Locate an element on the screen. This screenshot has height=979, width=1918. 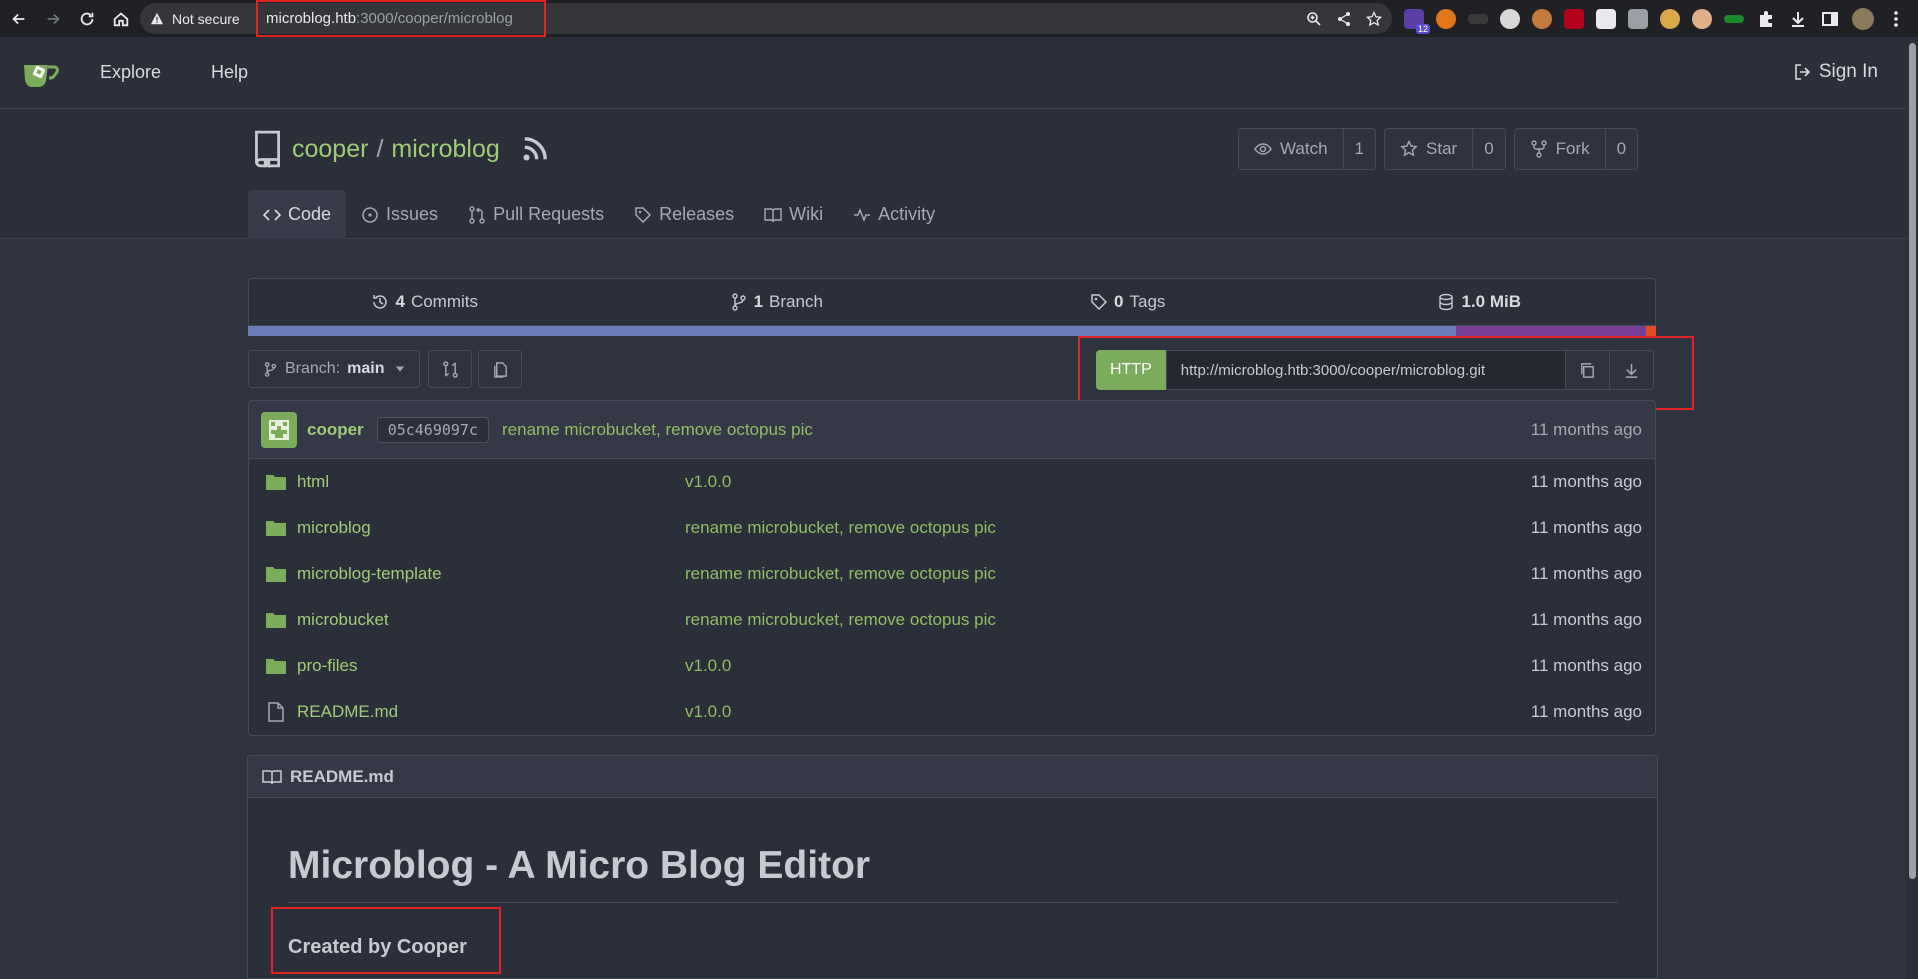
side-panel-icon is located at coordinates (1830, 19).